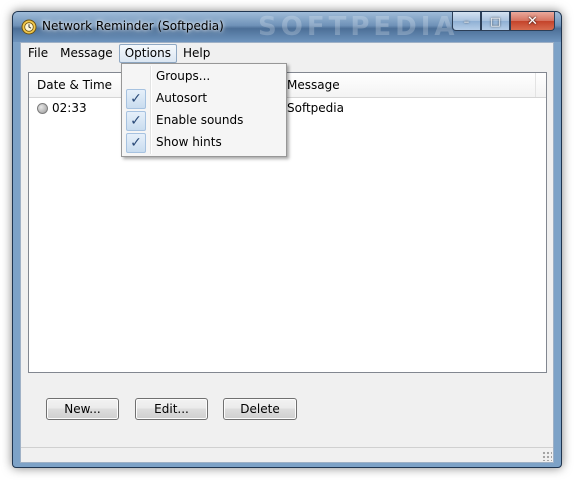 This screenshot has width=580, height=486. What do you see at coordinates (287, 454) in the screenshot?
I see `status-bar` at bounding box center [287, 454].